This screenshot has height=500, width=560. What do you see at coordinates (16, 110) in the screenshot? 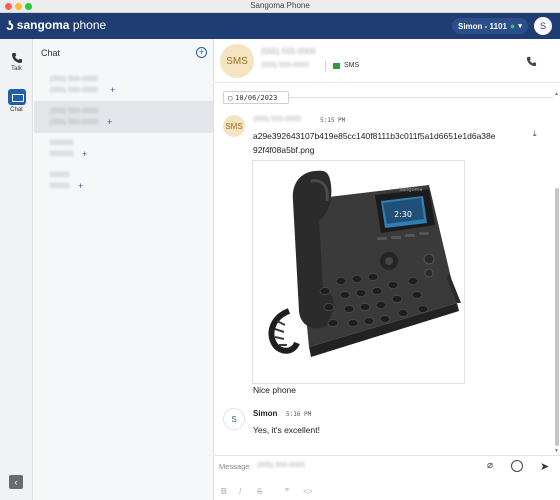
I see `rail-chat-label: Chat` at bounding box center [16, 110].